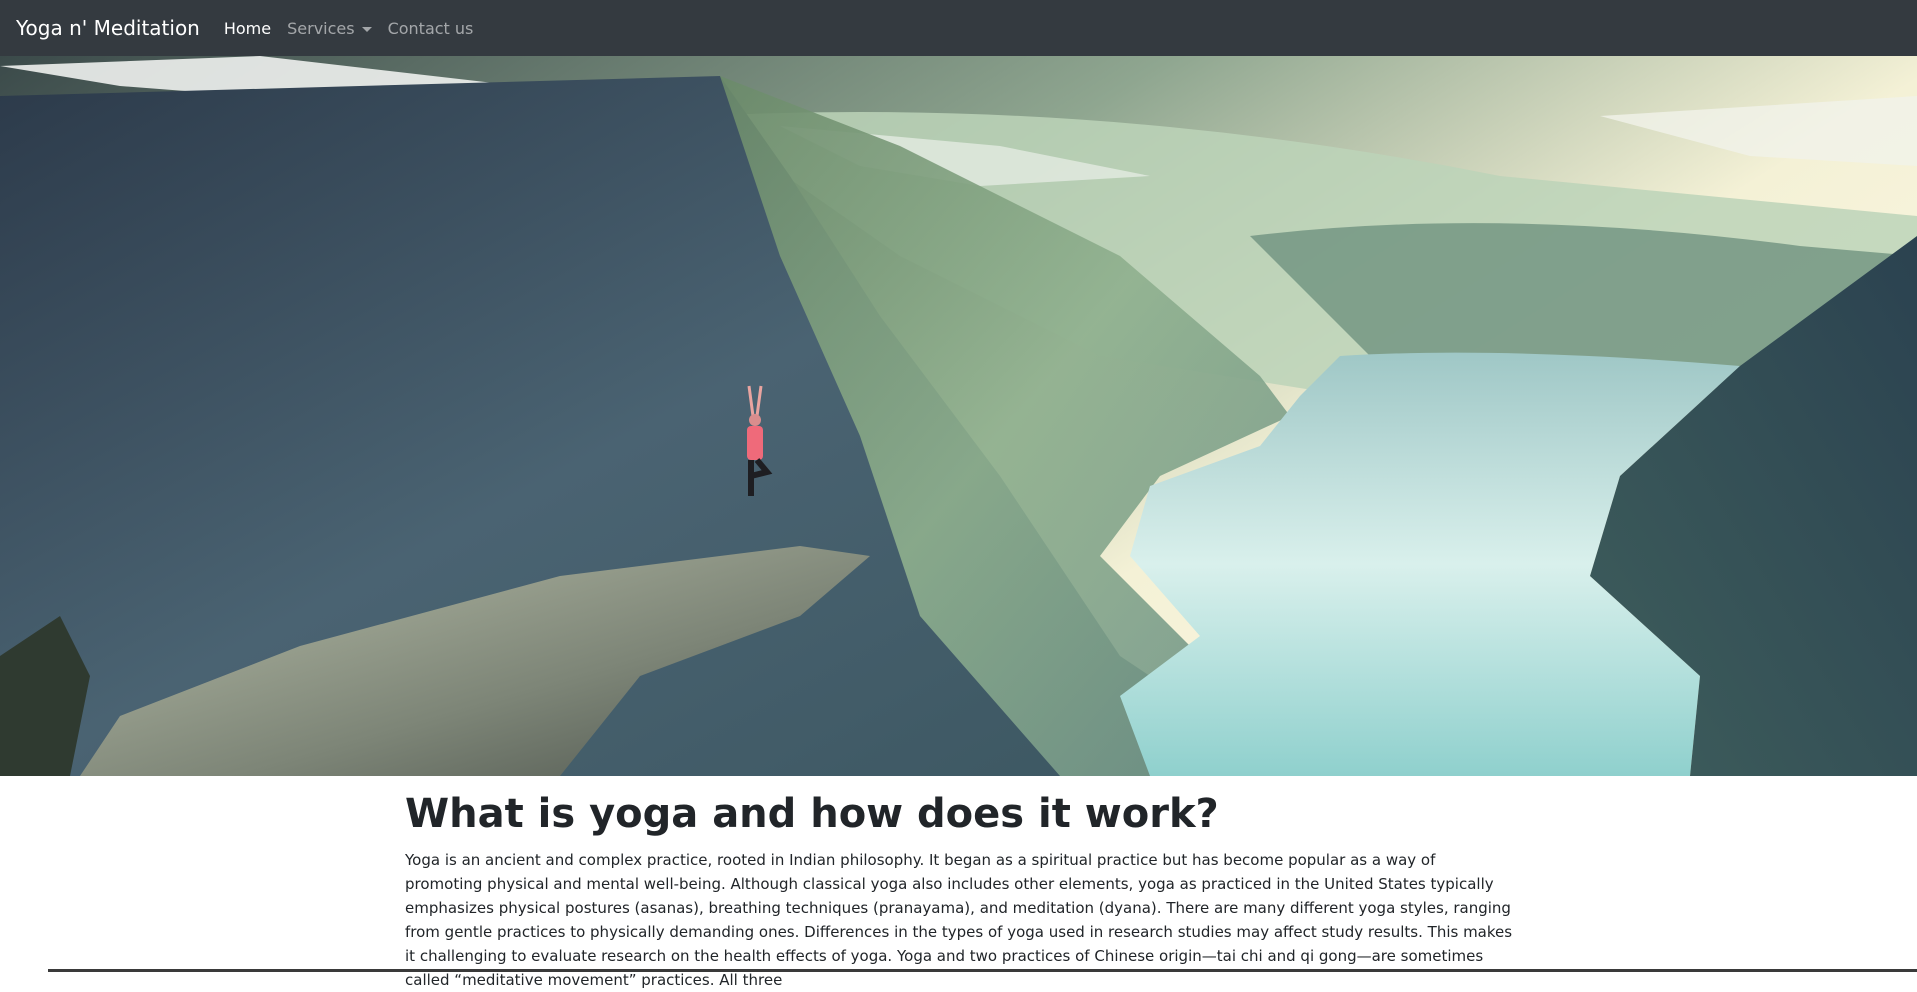 This screenshot has height=992, width=1917. I want to click on nav-services-label: Services, so click(321, 28).